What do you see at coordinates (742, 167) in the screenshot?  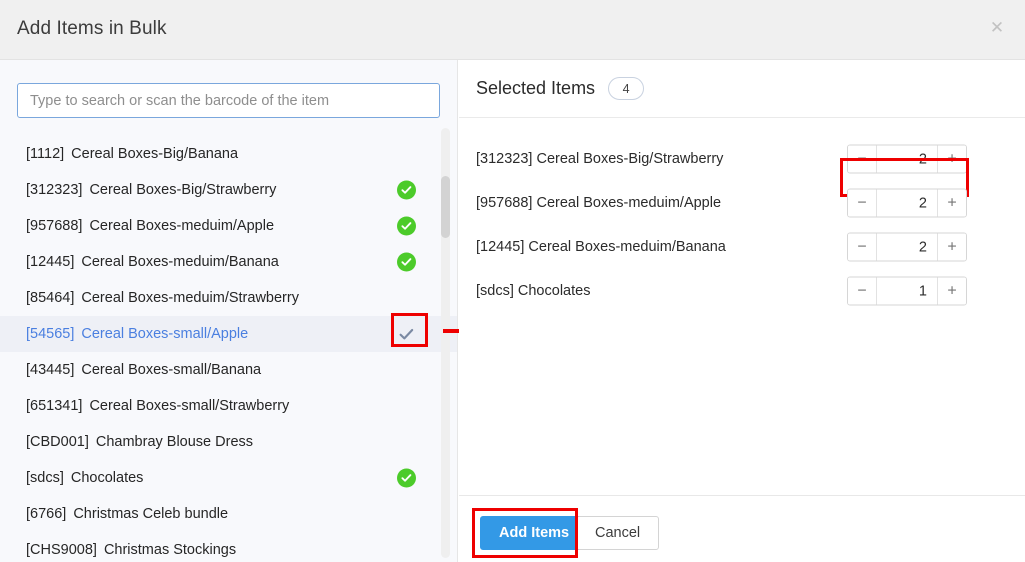 I see `selected-item-row: [312323] Cereal Boxes-Big/Strawberry −2 +` at bounding box center [742, 167].